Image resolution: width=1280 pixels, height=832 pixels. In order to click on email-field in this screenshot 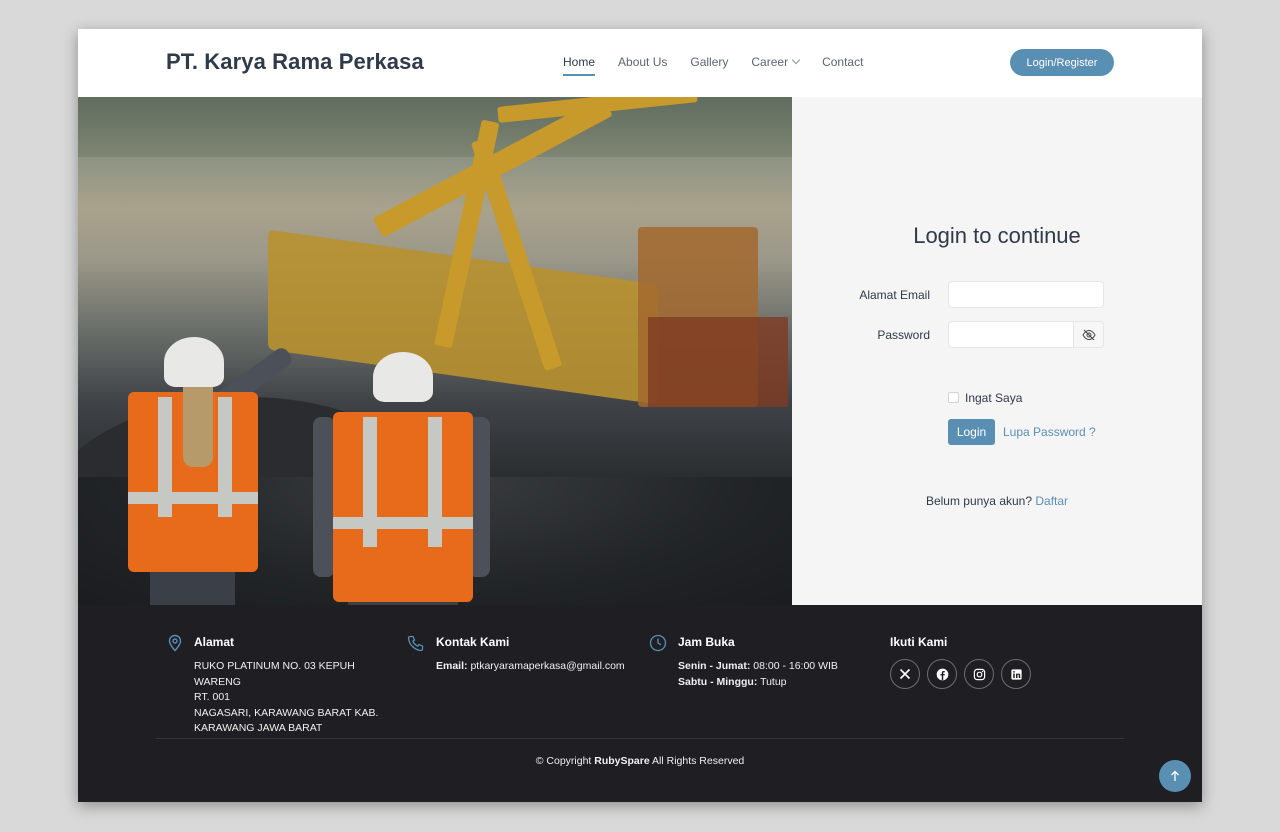, I will do `click(1026, 294)`.